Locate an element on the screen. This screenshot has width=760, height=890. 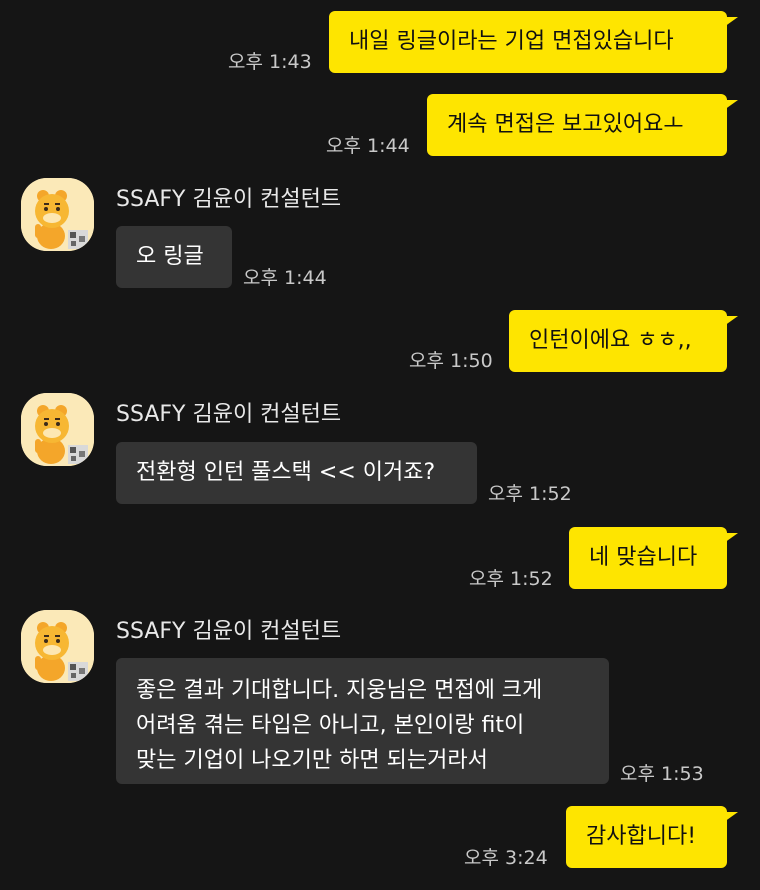
my-message-bubble: 네 맞습니다 is located at coordinates (653, 558).